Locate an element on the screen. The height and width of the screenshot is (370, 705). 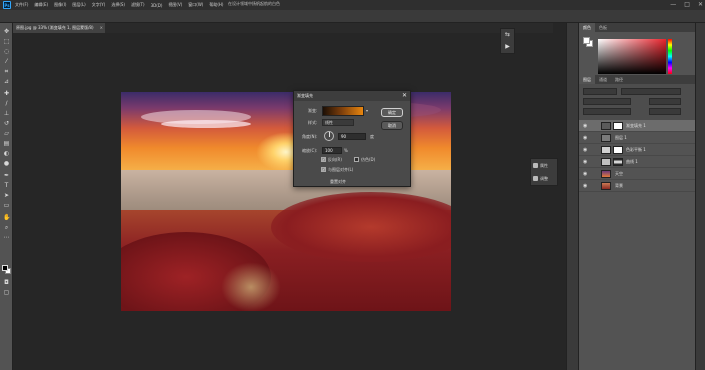
menu-file: 文件(F) is located at coordinates (21, 5).